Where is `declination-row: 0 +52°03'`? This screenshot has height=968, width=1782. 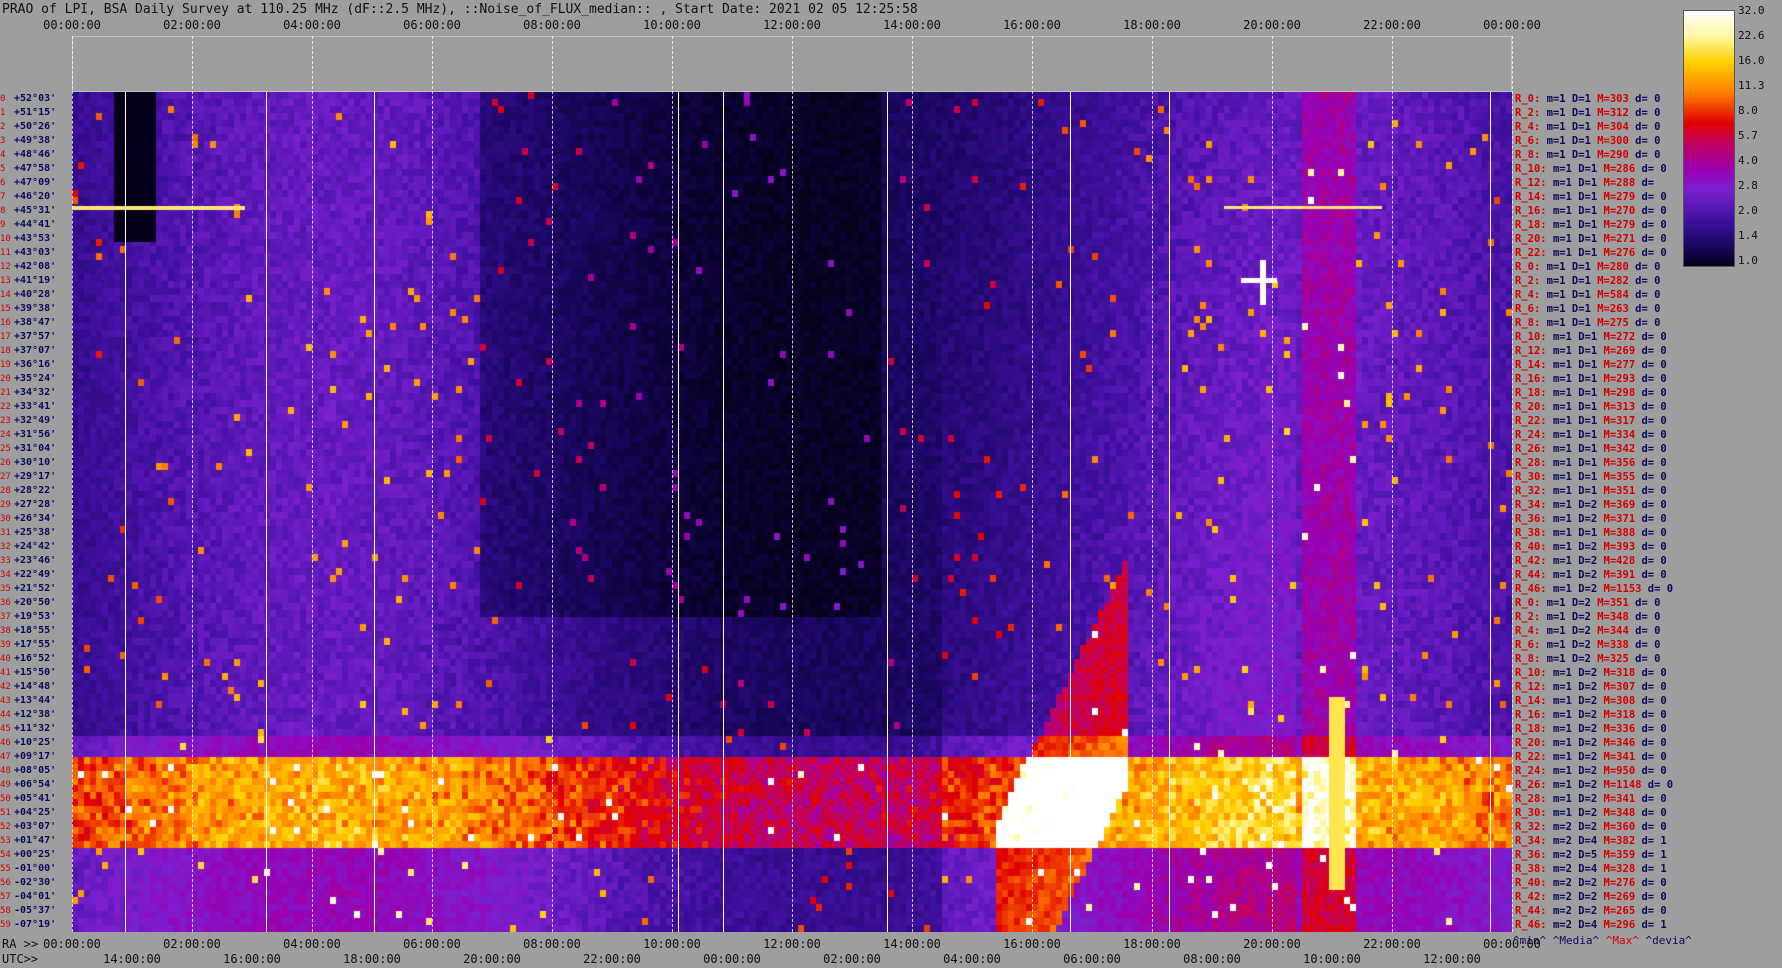 declination-row: 0 +52°03' is located at coordinates (28, 99).